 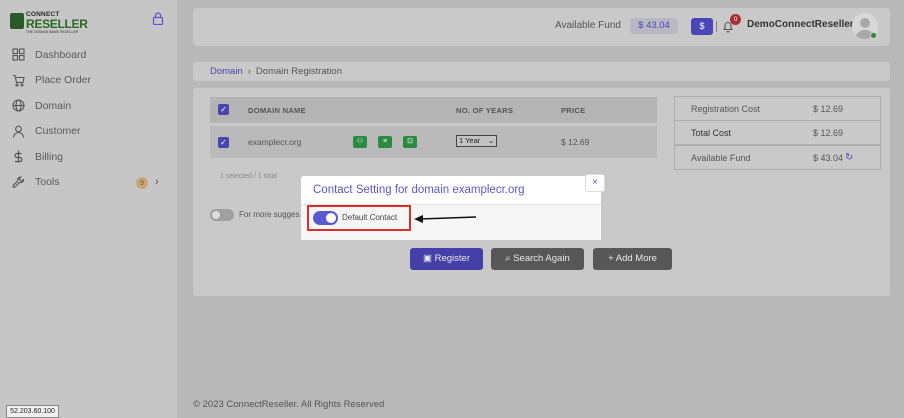 What do you see at coordinates (58, 131) in the screenshot?
I see `sidebar-item-label: Customer` at bounding box center [58, 131].